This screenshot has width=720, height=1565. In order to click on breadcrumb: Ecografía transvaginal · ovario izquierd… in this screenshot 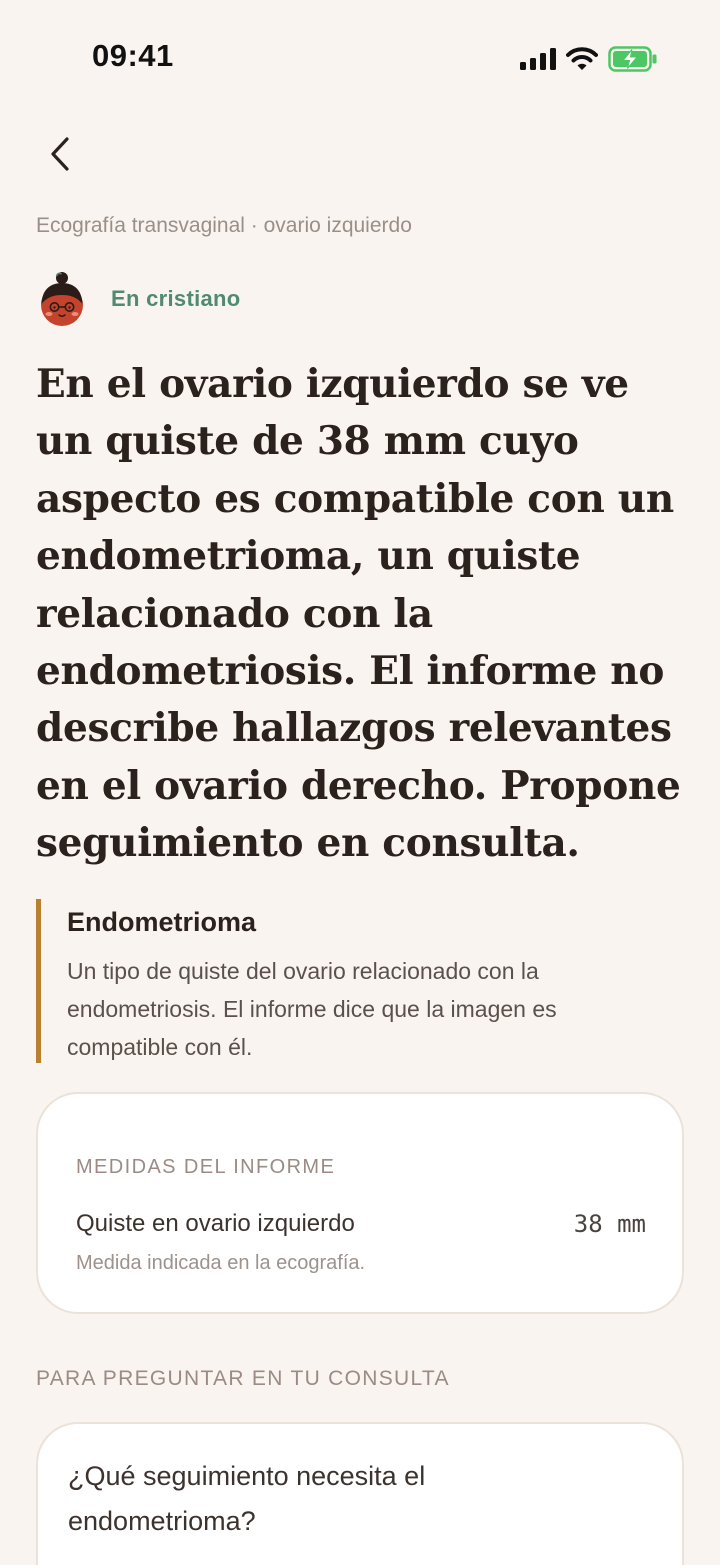, I will do `click(224, 225)`.